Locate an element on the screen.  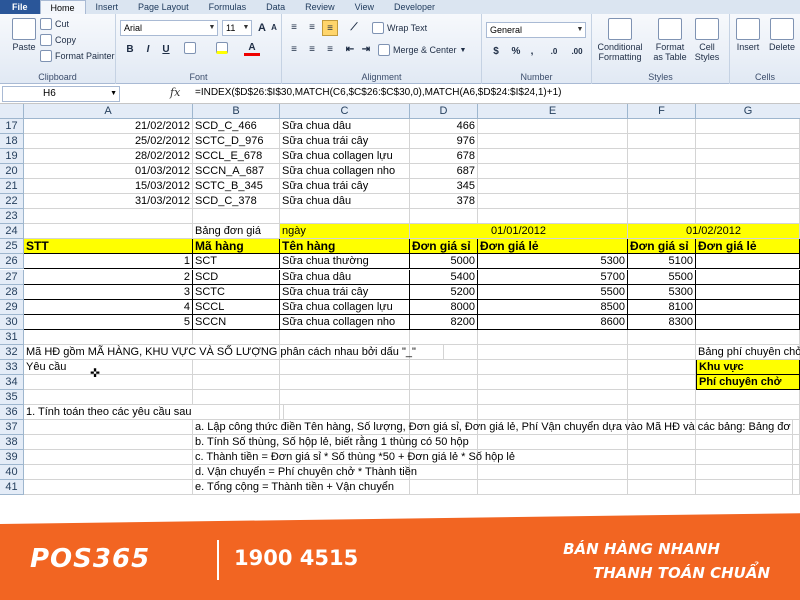
align-bottom-button: ≡ is located at coordinates (330, 28).